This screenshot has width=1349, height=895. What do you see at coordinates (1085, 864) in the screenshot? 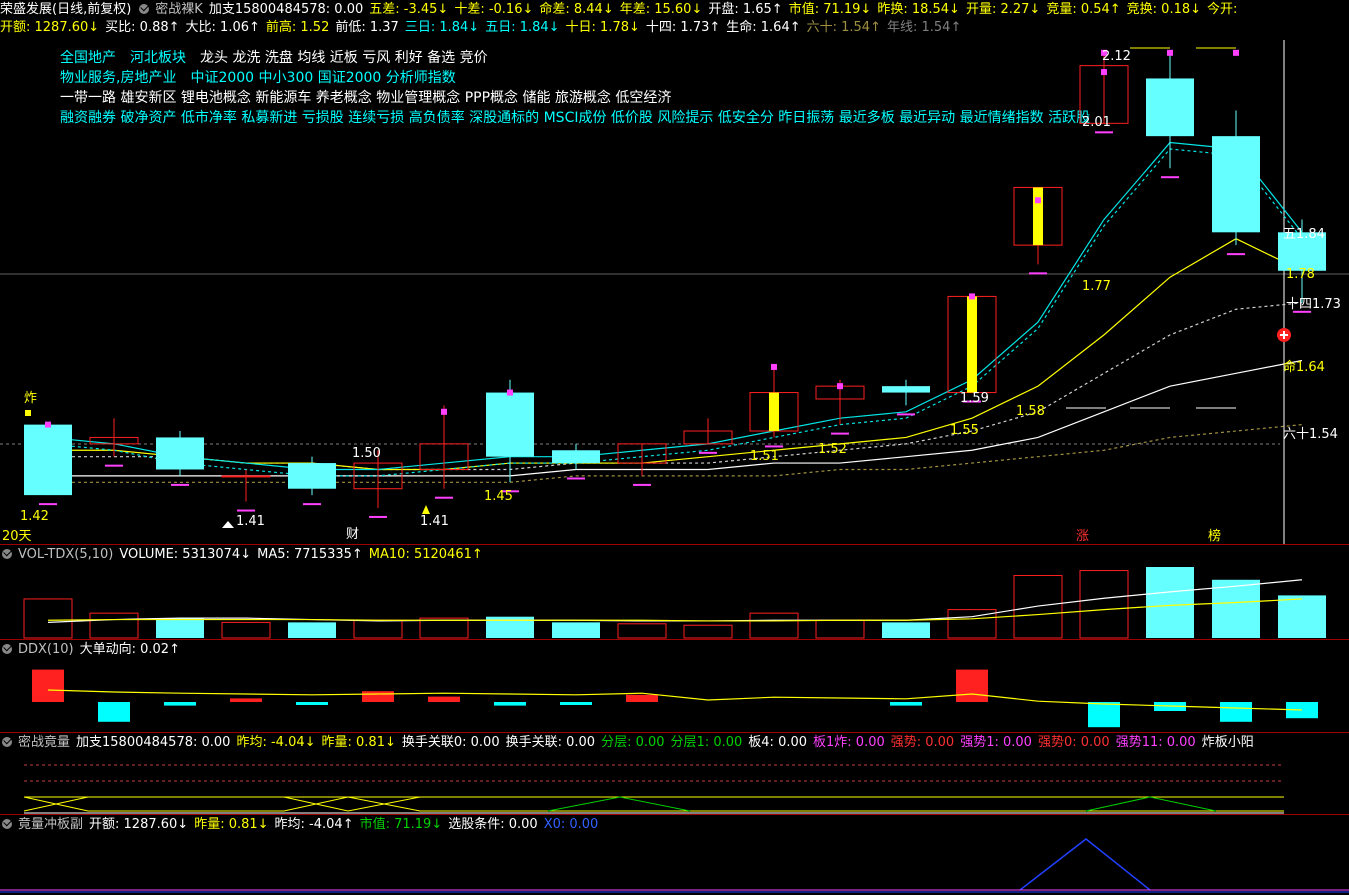
I see `cb-blue-peak` at bounding box center [1085, 864].